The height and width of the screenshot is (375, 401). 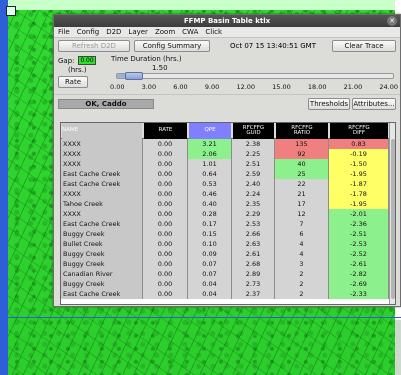 I want to click on gap-units: (hrs.), so click(x=77, y=70).